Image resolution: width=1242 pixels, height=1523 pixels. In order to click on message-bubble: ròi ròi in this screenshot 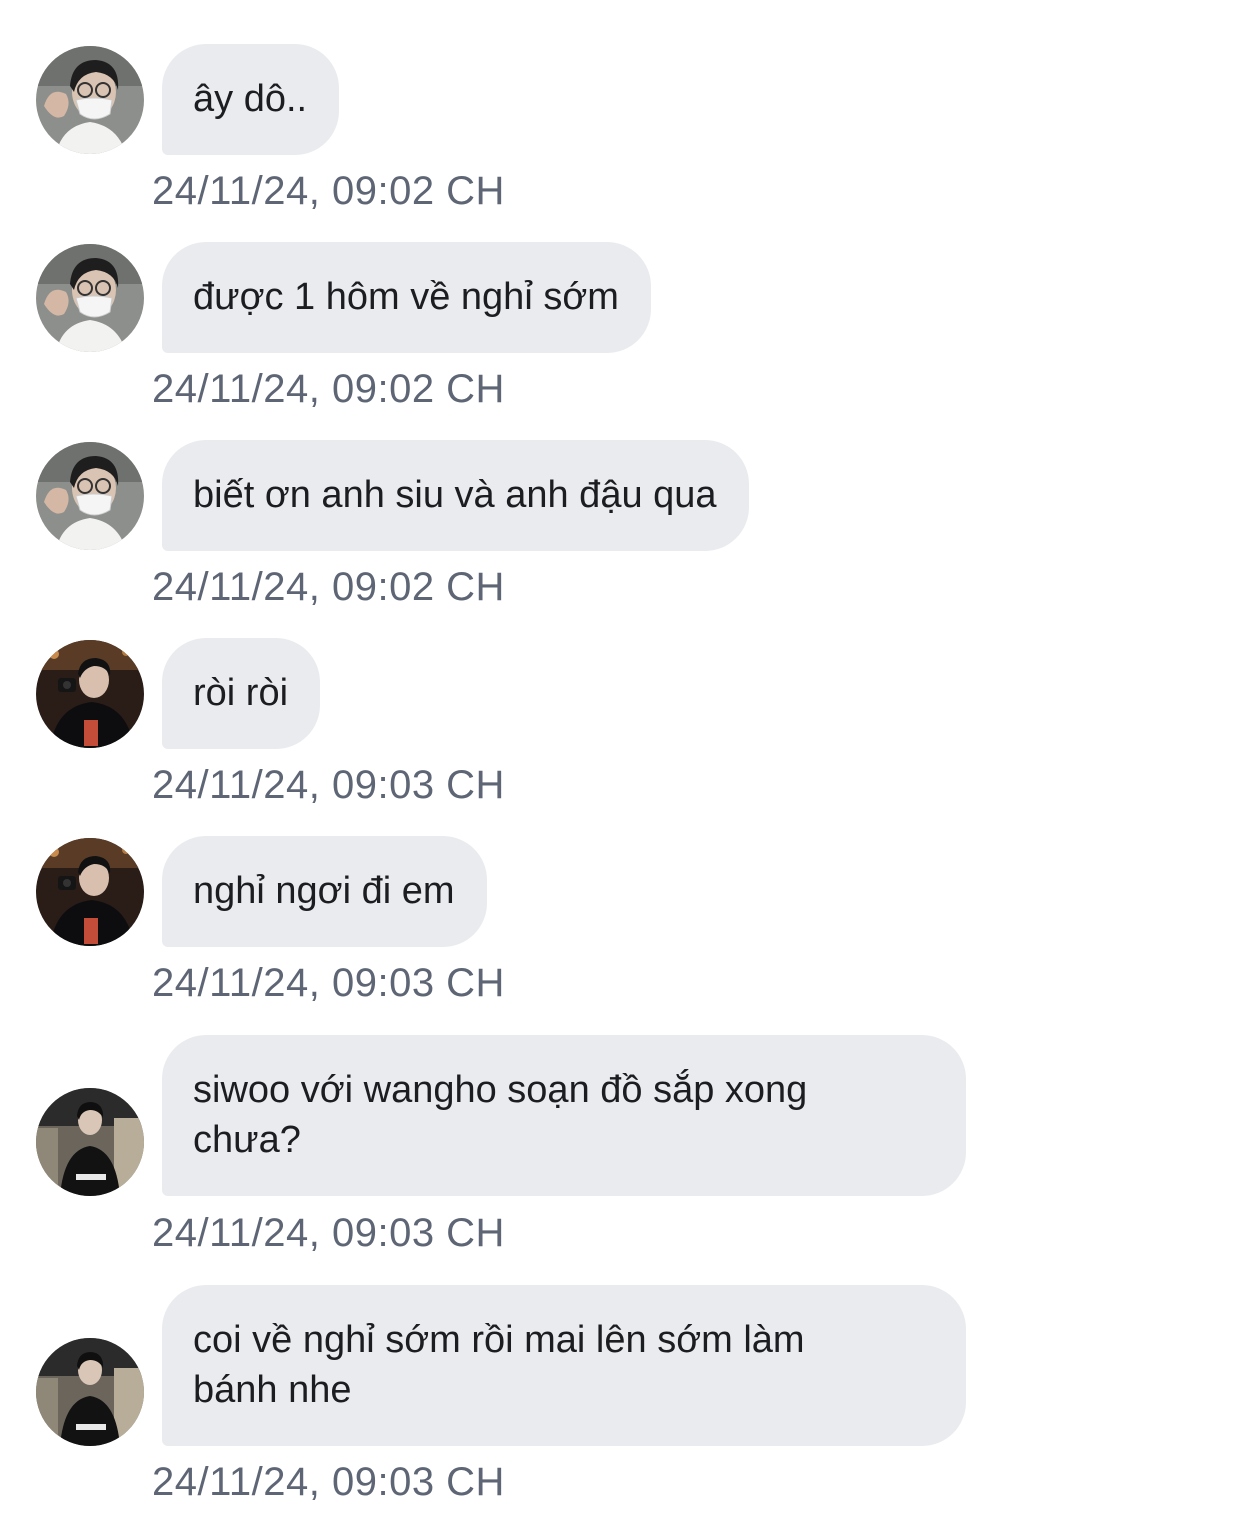, I will do `click(241, 693)`.